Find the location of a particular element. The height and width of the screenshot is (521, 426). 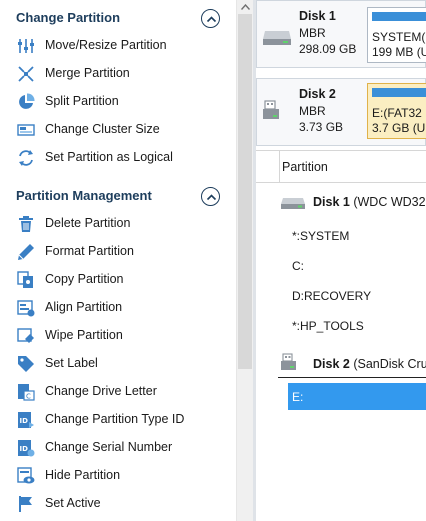

partition-block-system: SYSTEM(N 199 MB (U is located at coordinates (396, 35).